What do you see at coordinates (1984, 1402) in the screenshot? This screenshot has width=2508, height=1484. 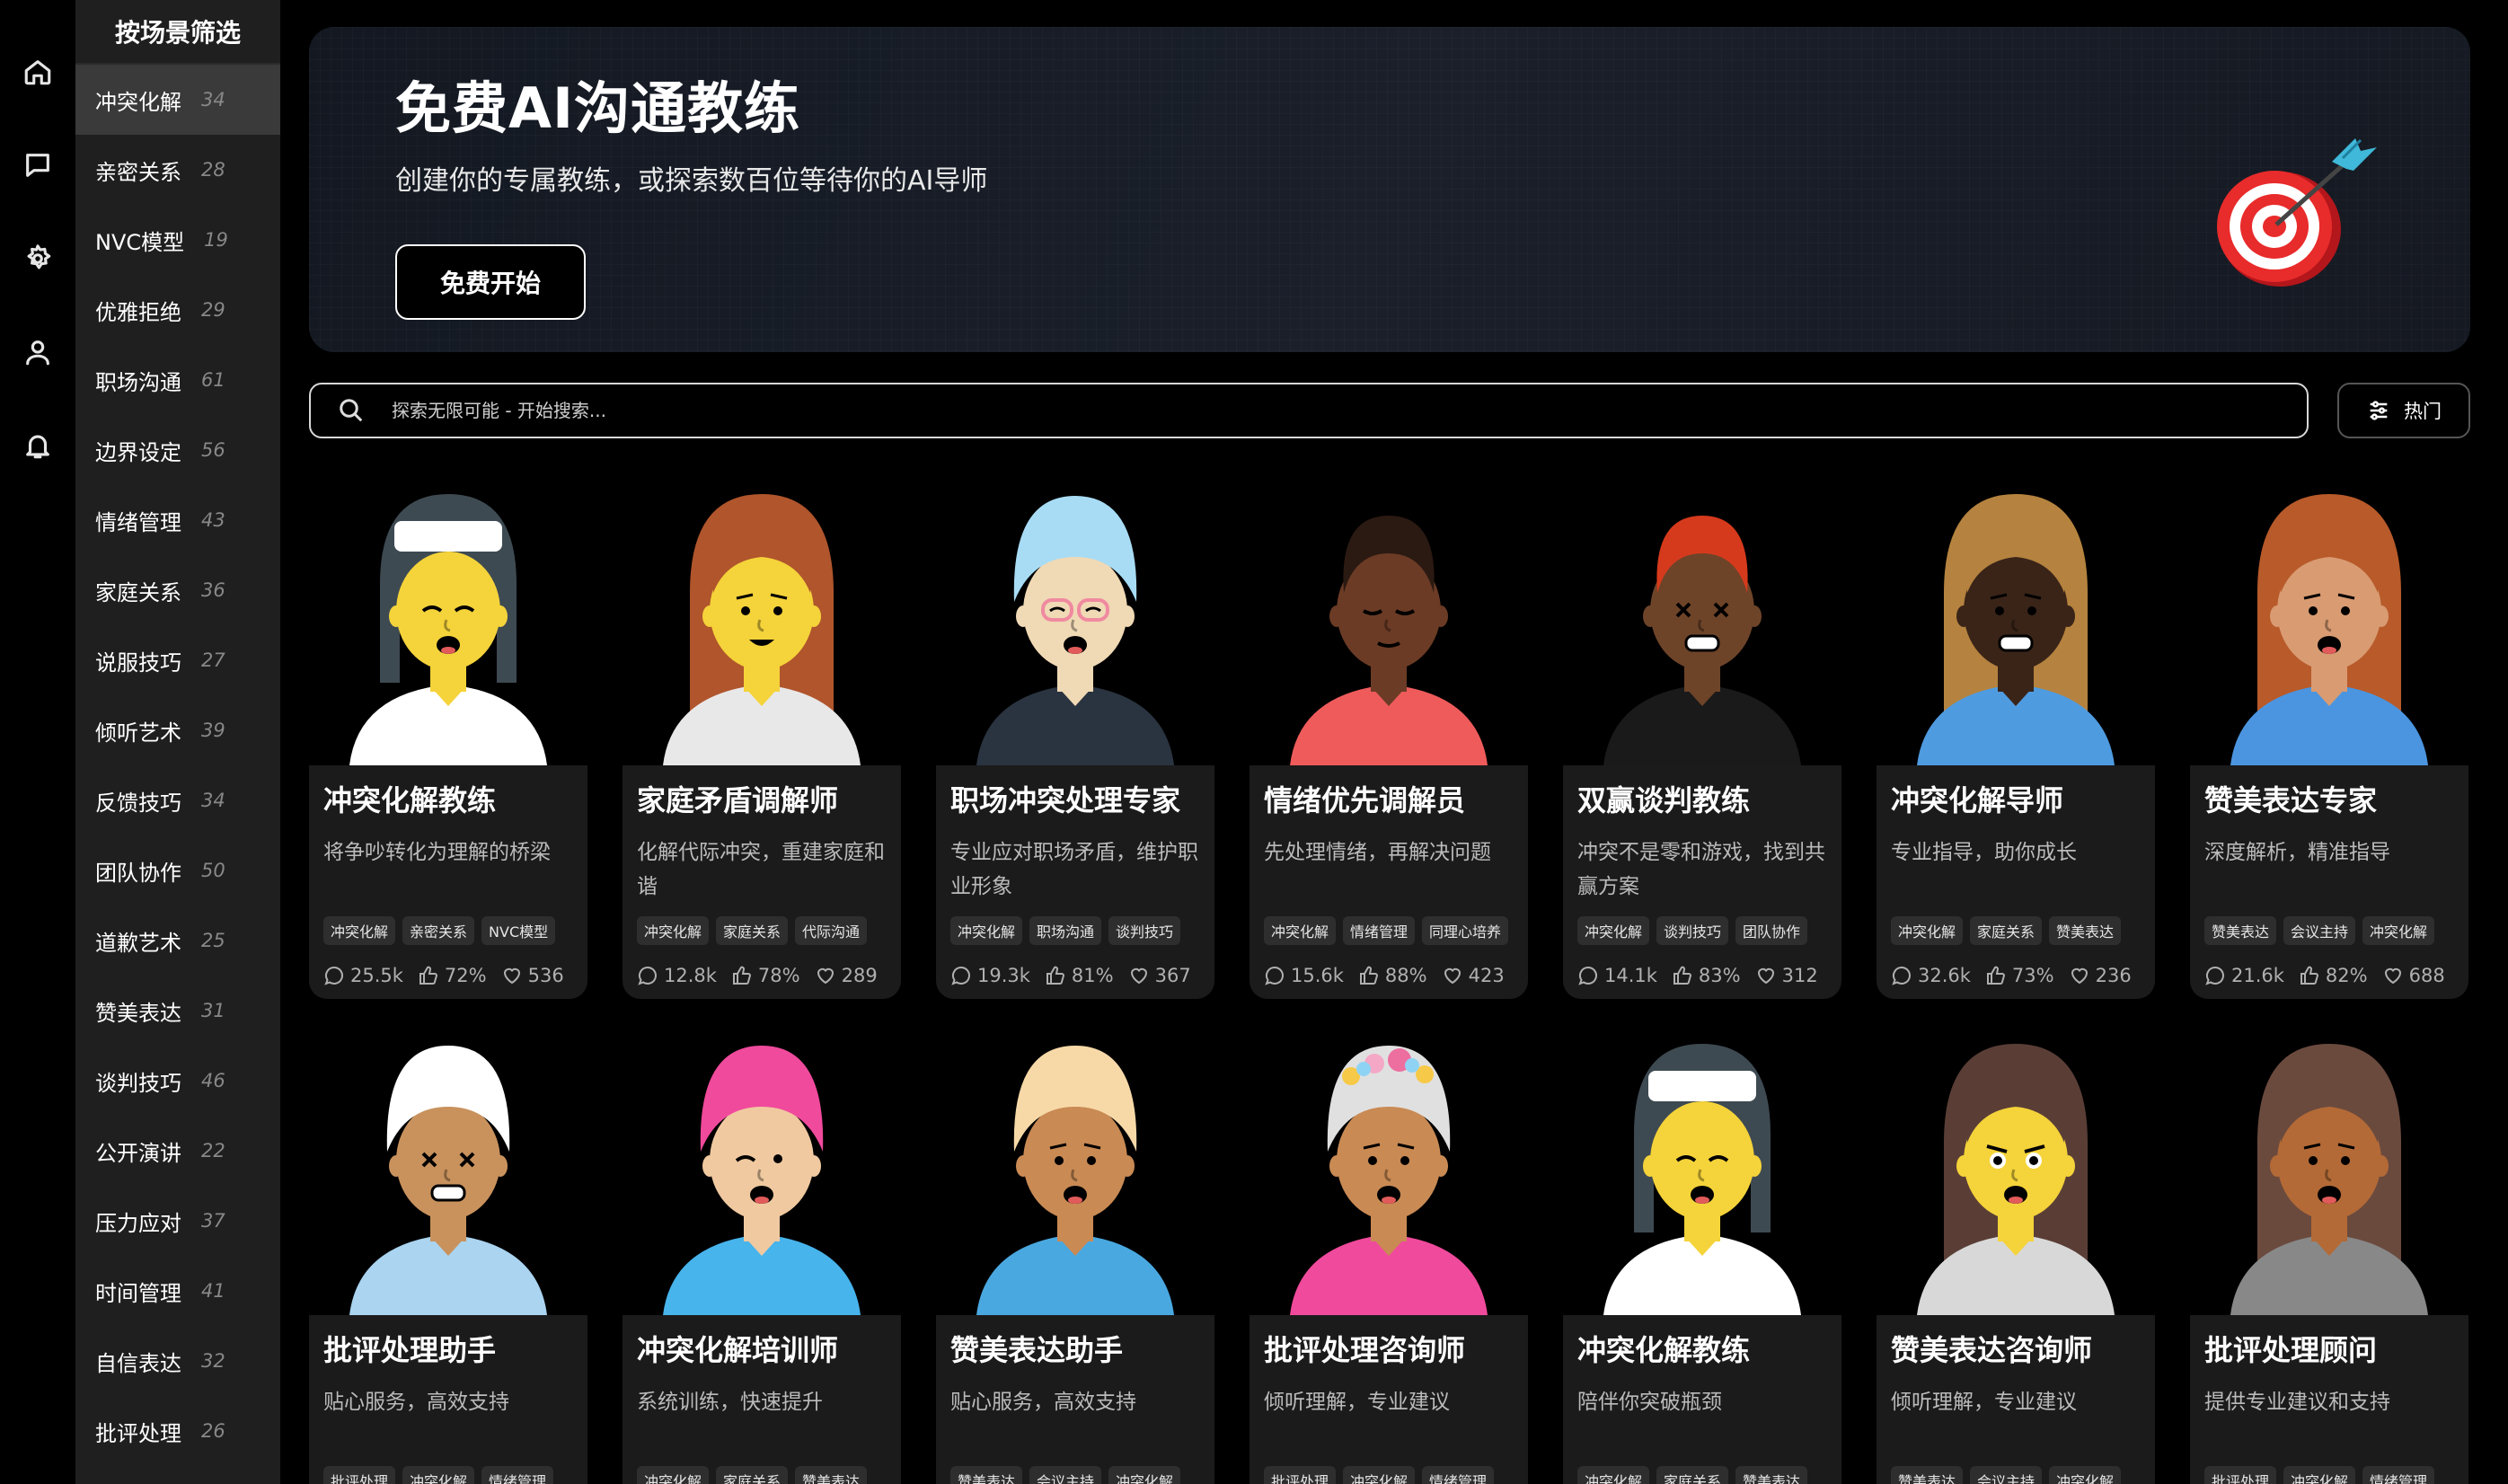 I see `card-description: 倾听理解，专业建议` at bounding box center [1984, 1402].